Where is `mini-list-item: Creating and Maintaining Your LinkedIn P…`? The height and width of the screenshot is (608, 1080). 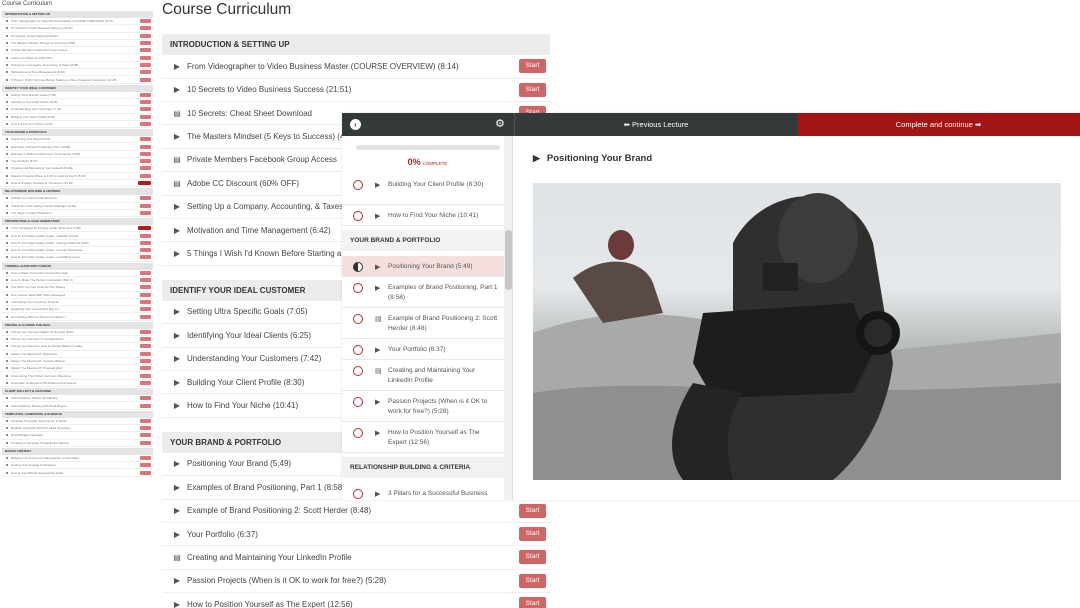
mini-list-item: Creating and Maintaining Your LinkedIn P… is located at coordinates (77, 169).